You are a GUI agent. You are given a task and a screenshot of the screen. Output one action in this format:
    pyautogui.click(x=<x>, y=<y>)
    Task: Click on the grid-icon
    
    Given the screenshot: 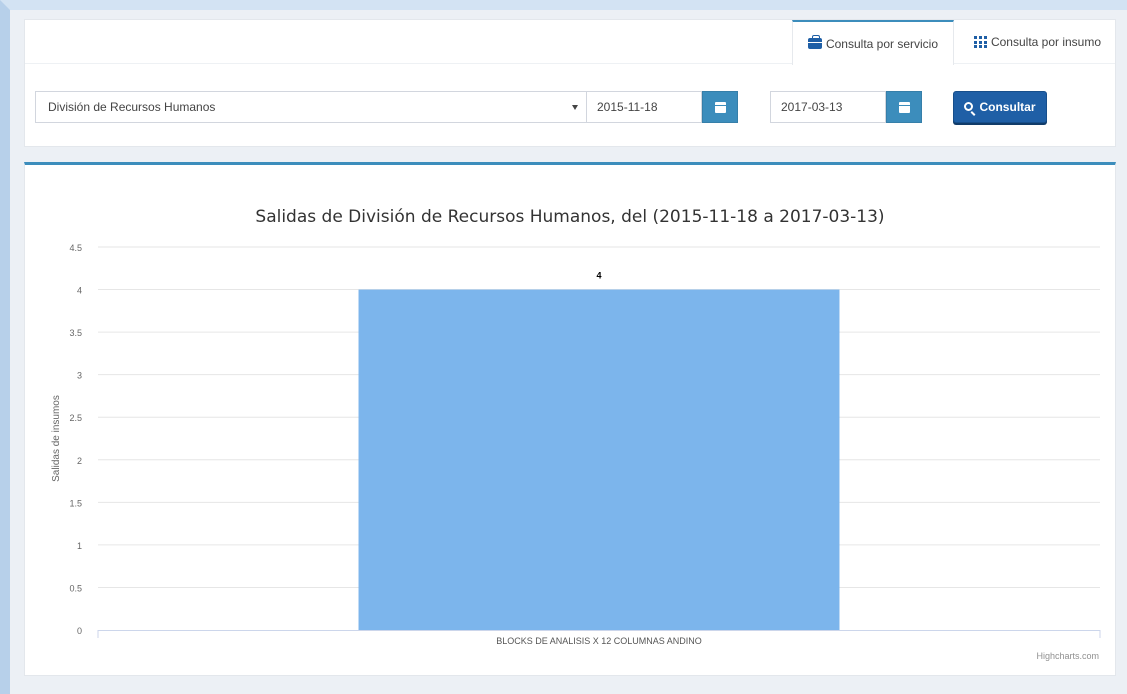 What is the action you would take?
    pyautogui.click(x=980, y=42)
    